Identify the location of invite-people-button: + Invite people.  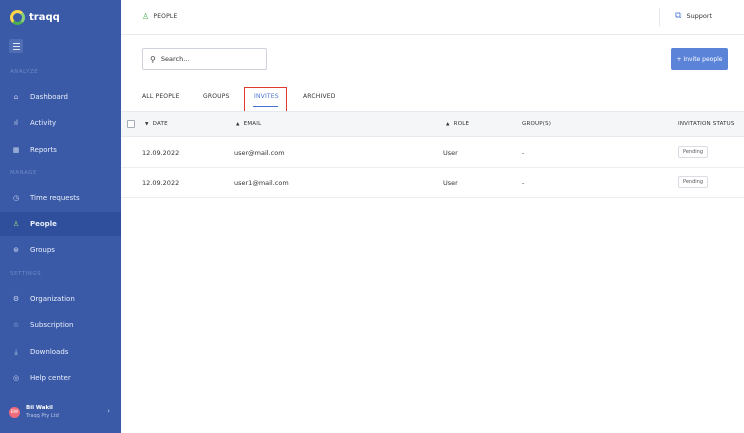
(699, 59).